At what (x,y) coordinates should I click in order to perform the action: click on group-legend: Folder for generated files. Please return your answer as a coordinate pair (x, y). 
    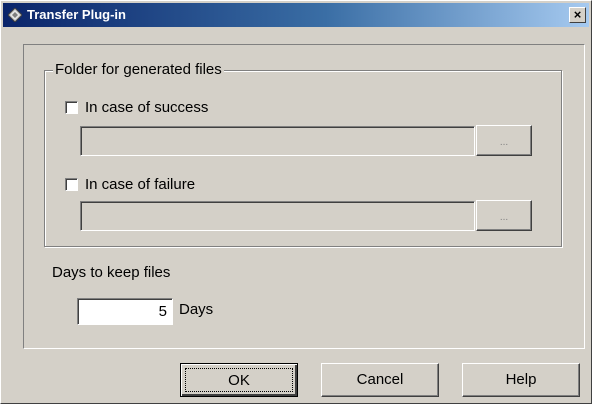
    Looking at the image, I should click on (138, 70).